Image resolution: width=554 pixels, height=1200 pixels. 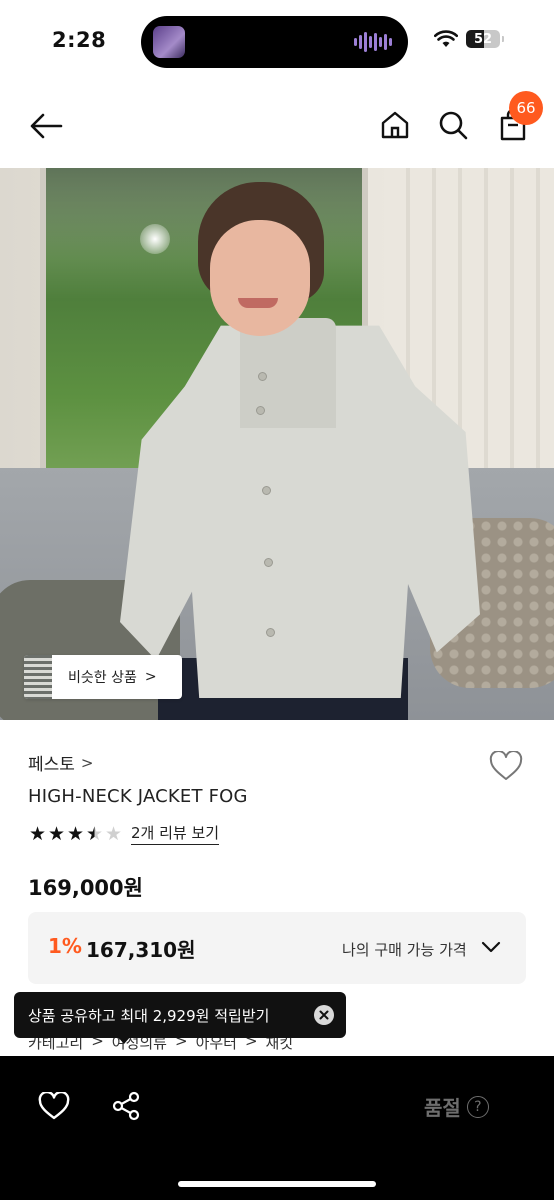 What do you see at coordinates (175, 833) in the screenshot?
I see `review-link: 2개 리뷰 보기` at bounding box center [175, 833].